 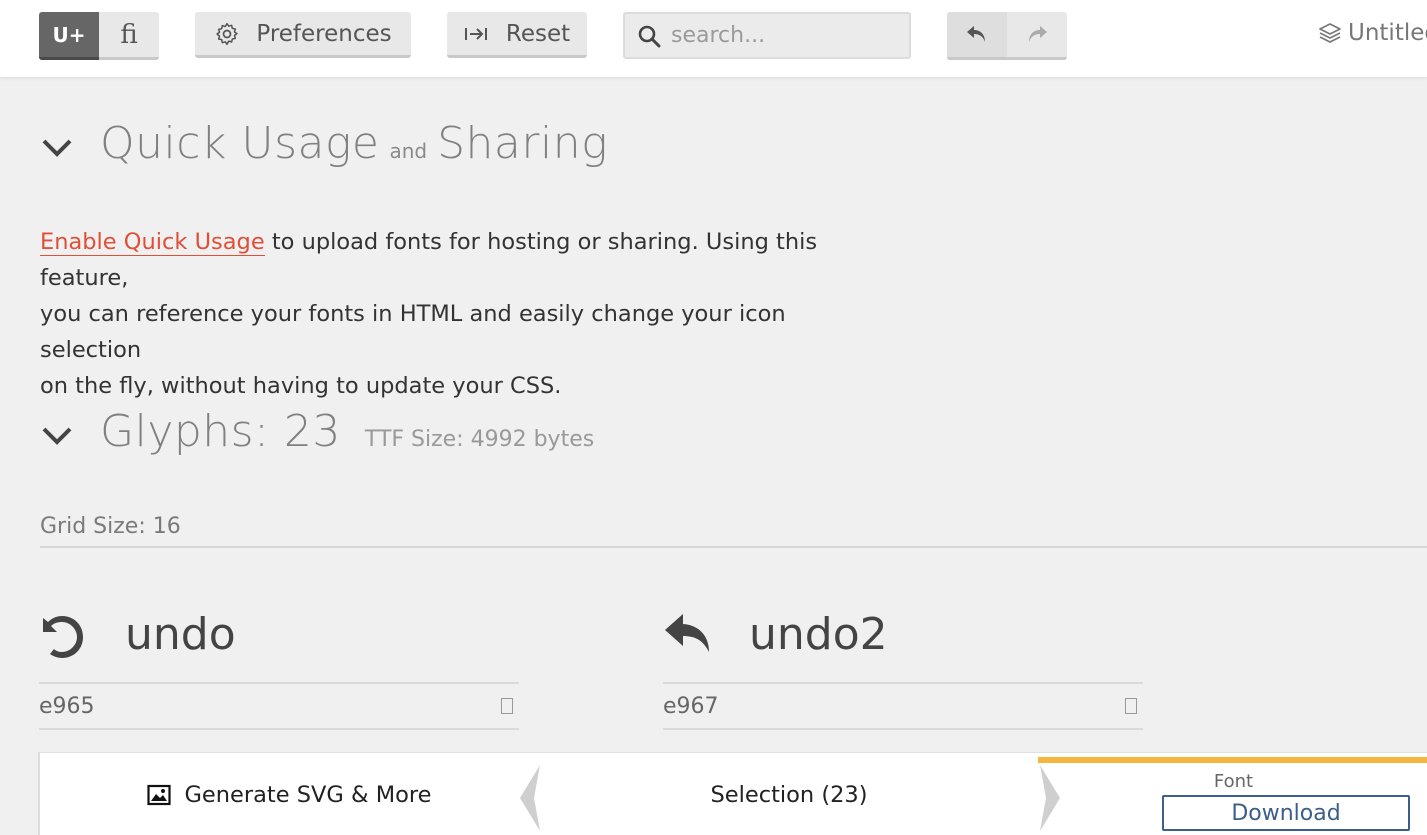 I want to click on font-tab: Font Download, so click(x=1232, y=796).